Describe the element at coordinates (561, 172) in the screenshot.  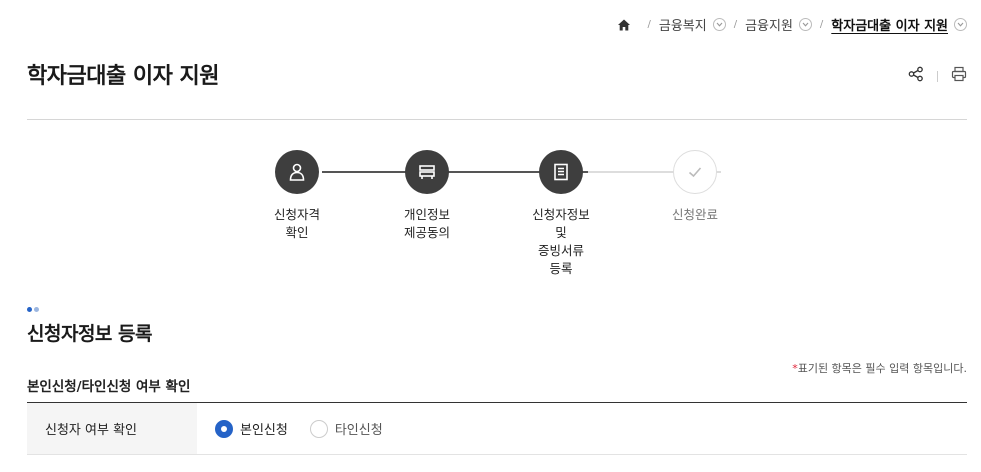
I see `list-document-icon` at that location.